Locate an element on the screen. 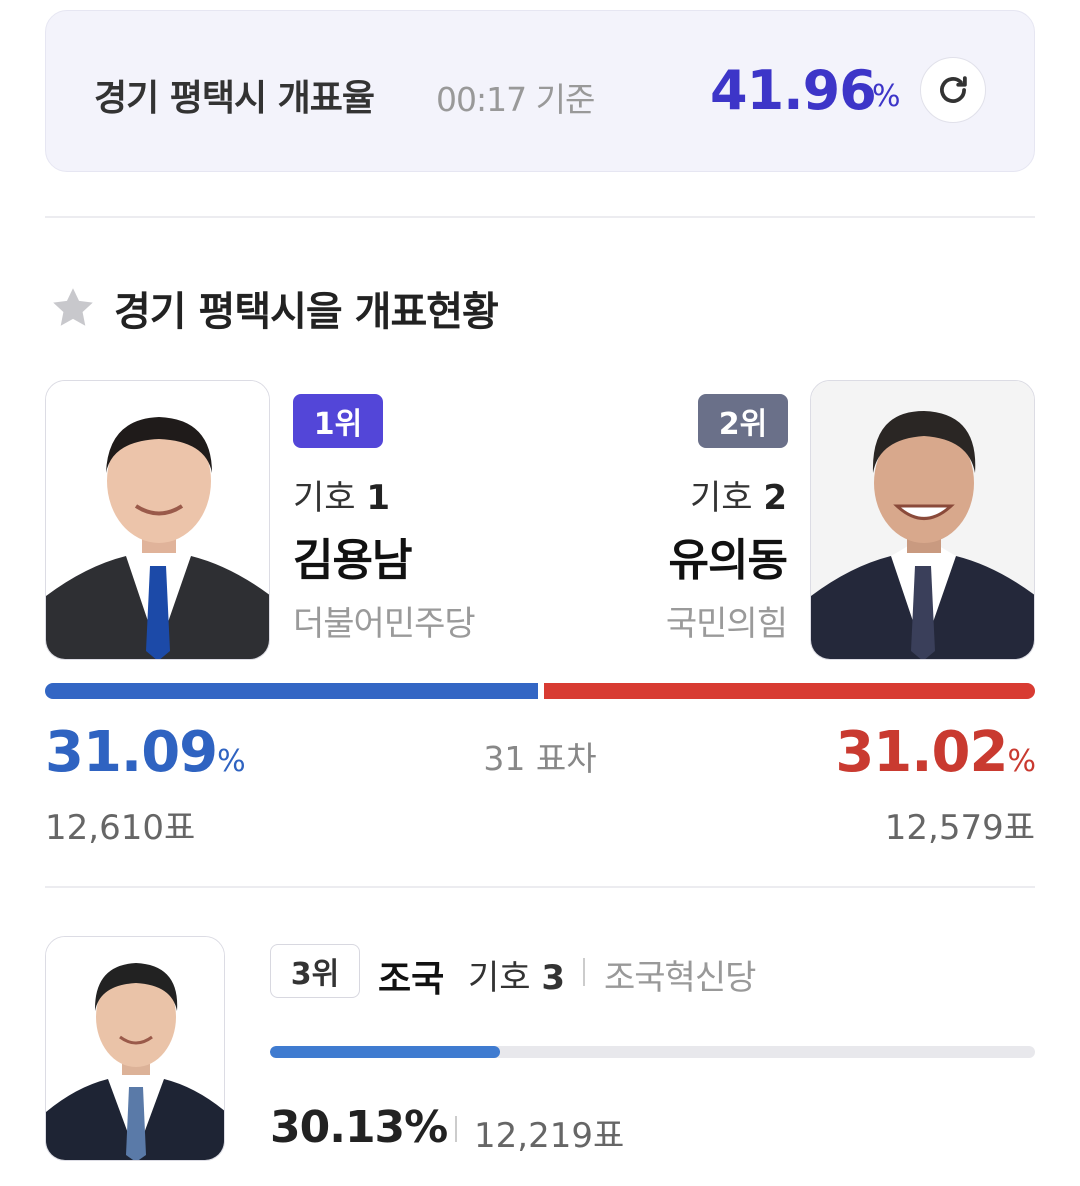 Image resolution: width=1080 pixels, height=1186 pixels. percent-value: 31.02 is located at coordinates (921, 752).